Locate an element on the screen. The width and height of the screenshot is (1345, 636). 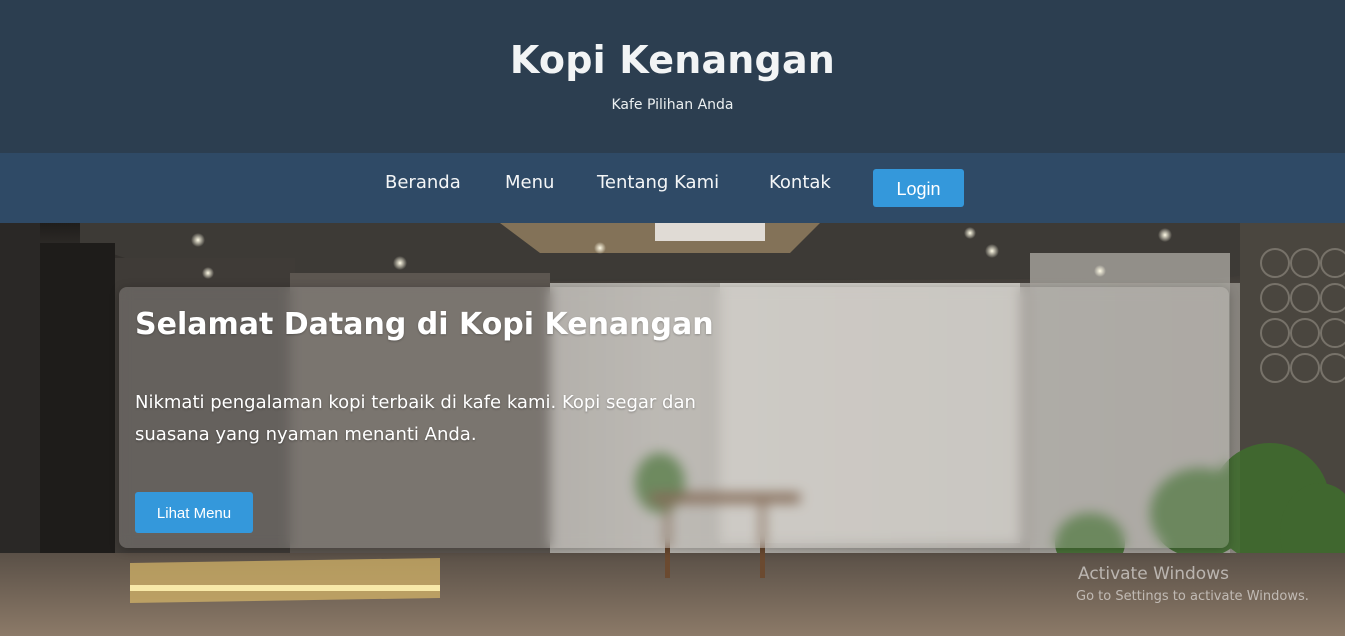
login-button: Login is located at coordinates (918, 188).